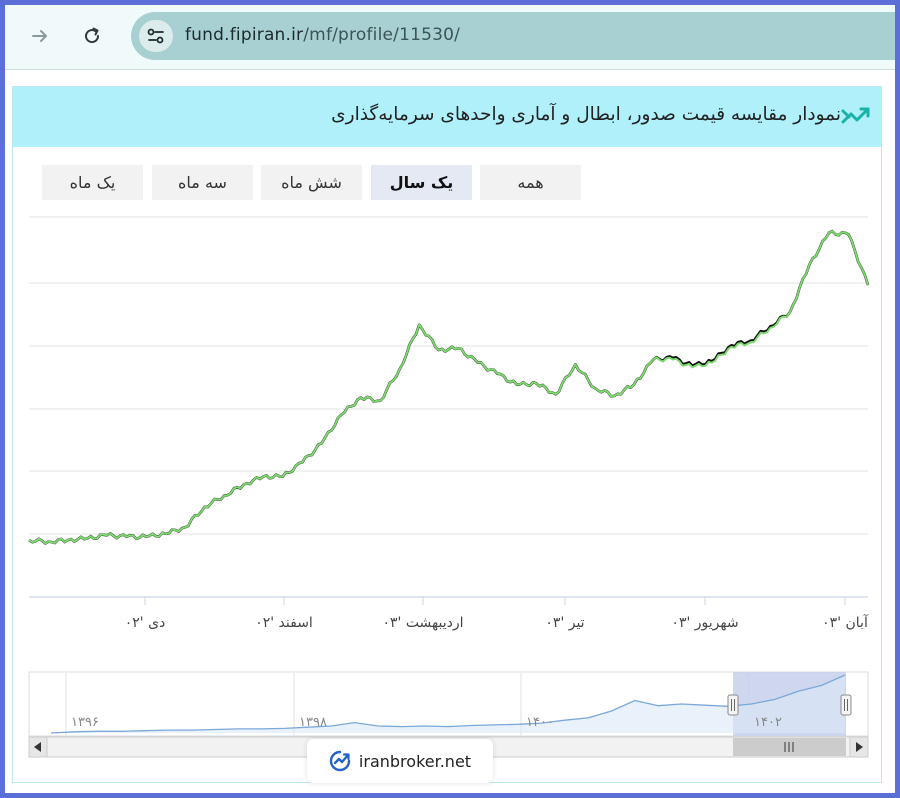 This screenshot has height=798, width=900. Describe the element at coordinates (340, 761) in the screenshot. I see `iranbroker-logo-icon` at that location.